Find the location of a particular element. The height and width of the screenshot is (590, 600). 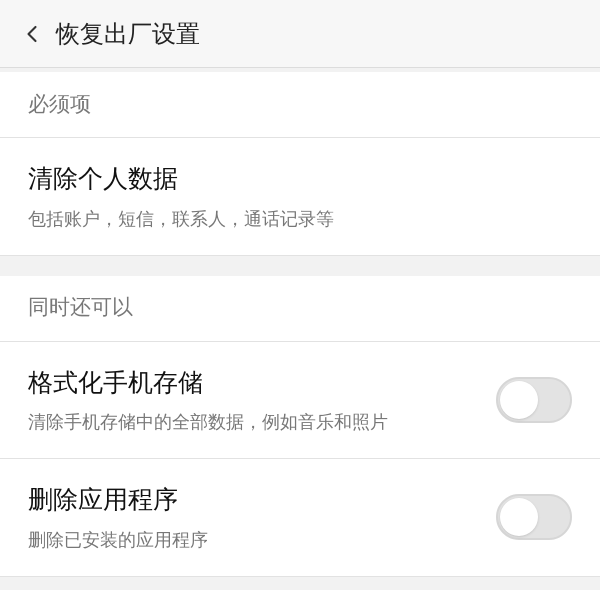

setting-title: 清除个人数据 is located at coordinates (103, 179).